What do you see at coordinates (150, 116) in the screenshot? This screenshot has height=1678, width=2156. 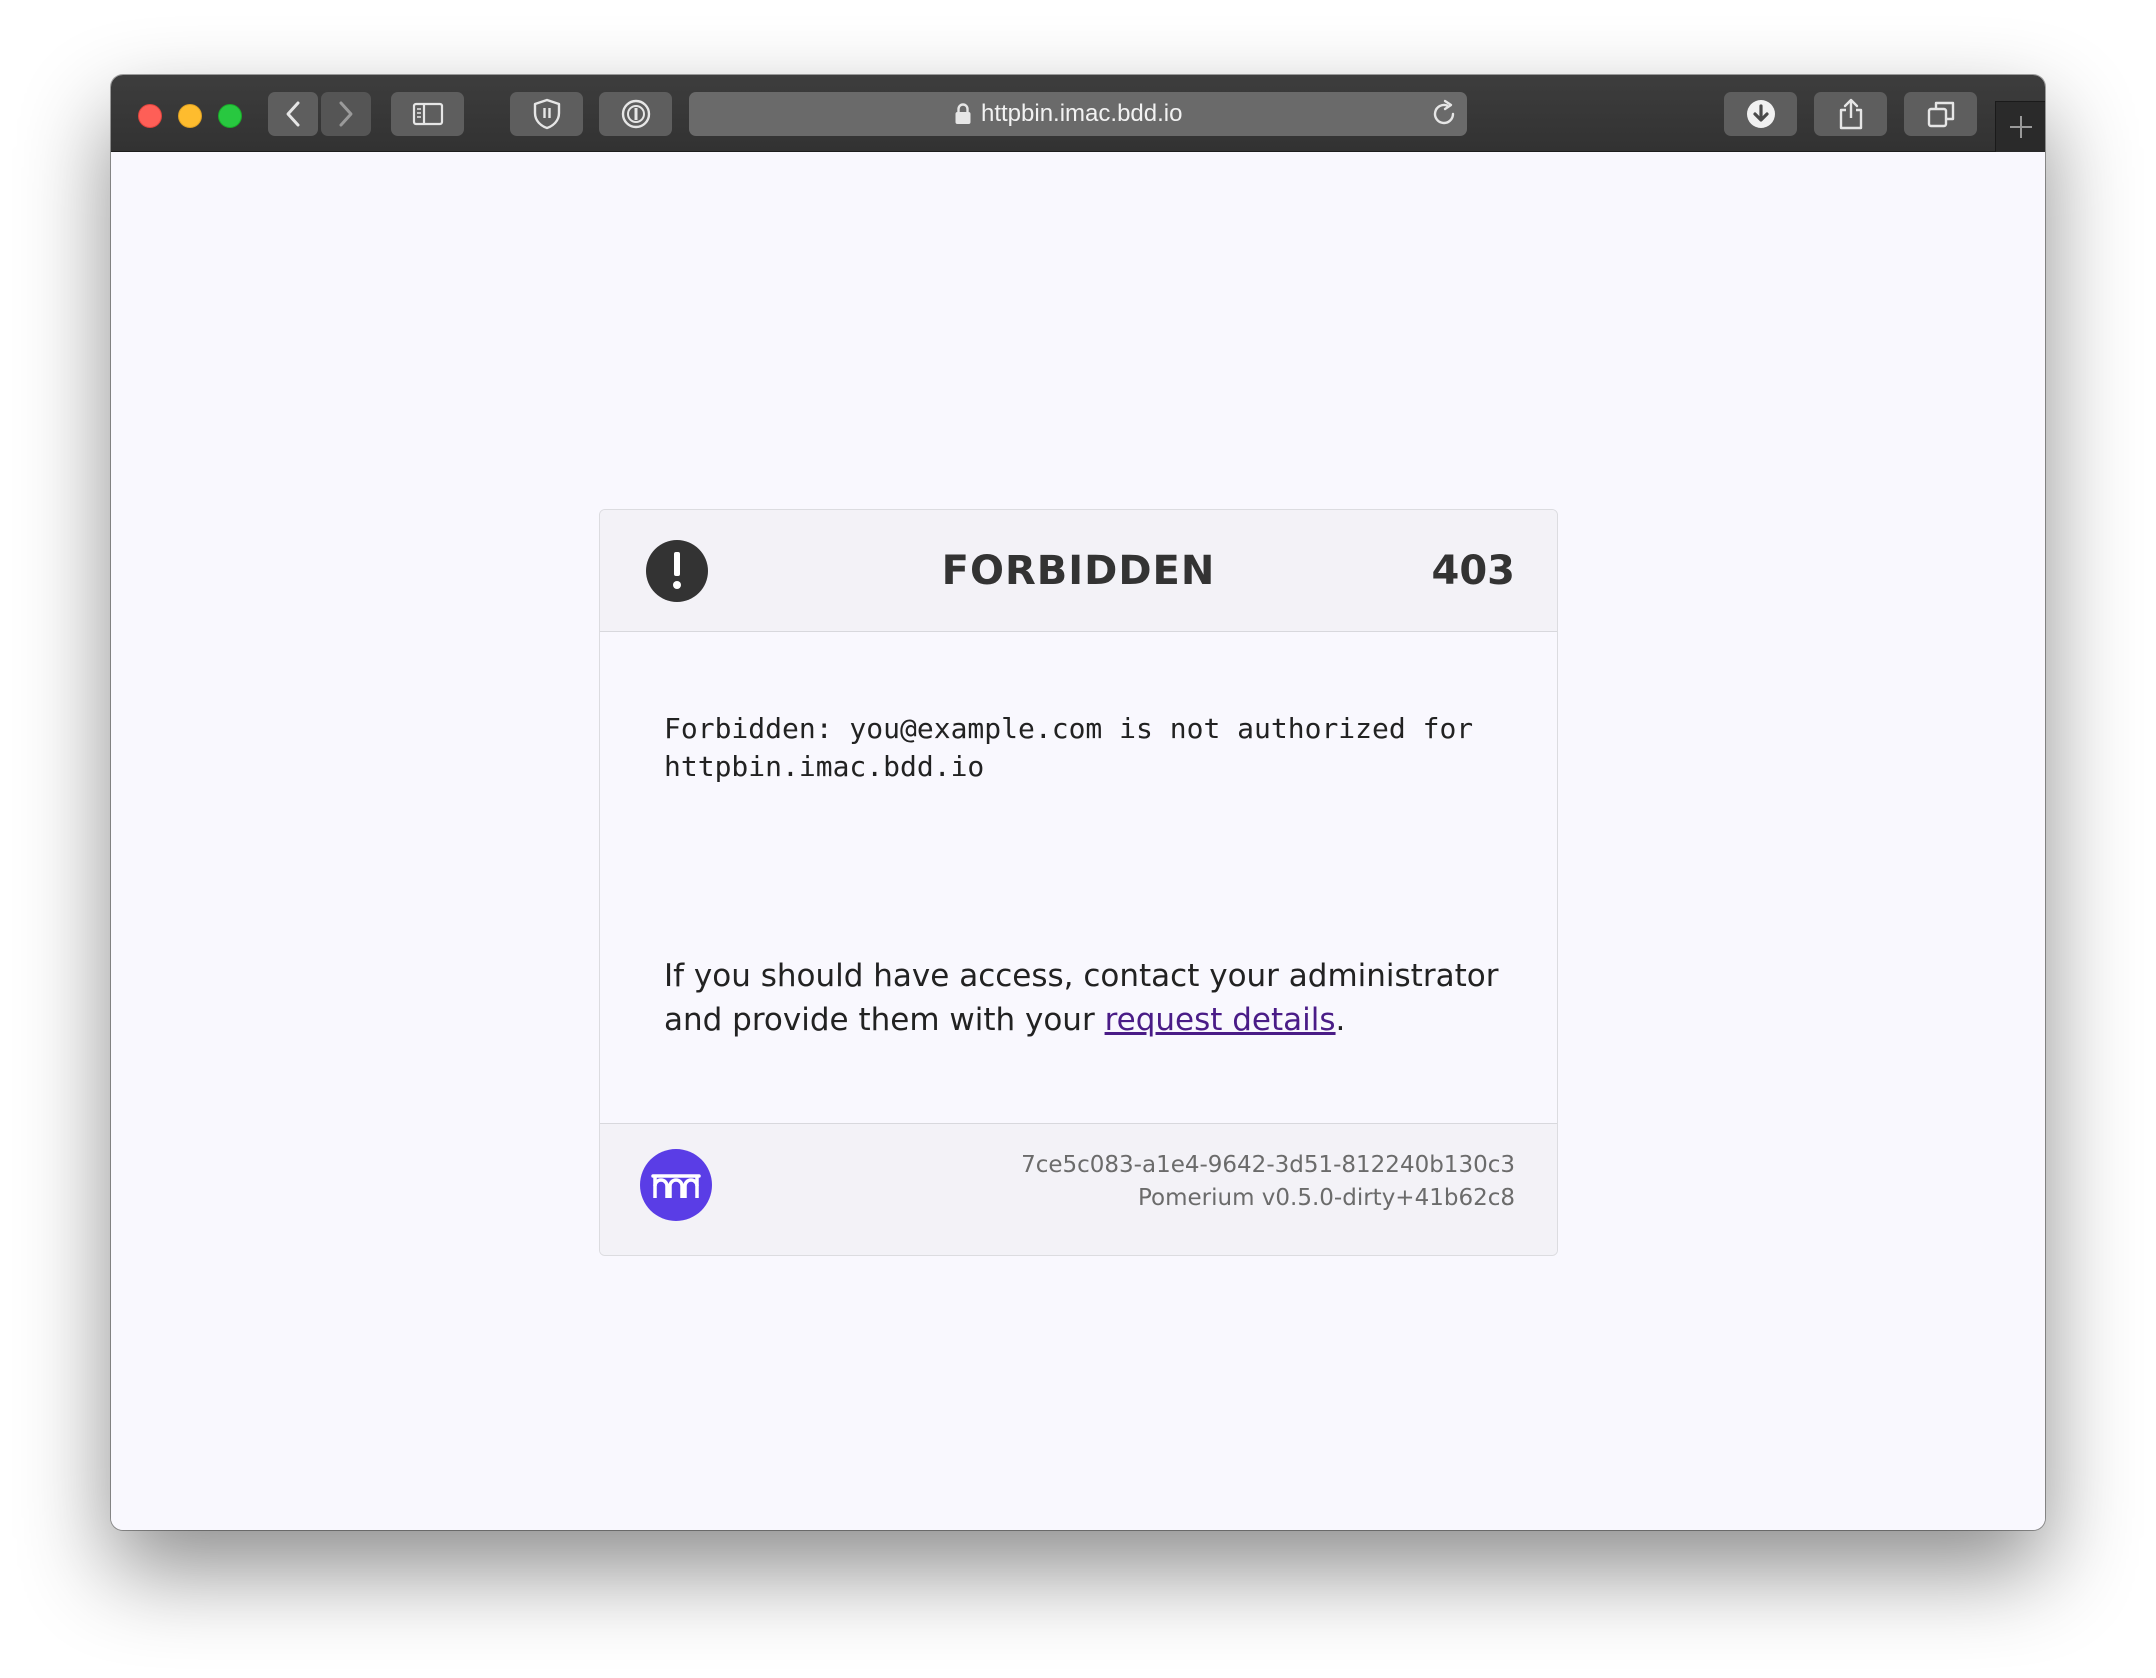 I see `close-window-button` at bounding box center [150, 116].